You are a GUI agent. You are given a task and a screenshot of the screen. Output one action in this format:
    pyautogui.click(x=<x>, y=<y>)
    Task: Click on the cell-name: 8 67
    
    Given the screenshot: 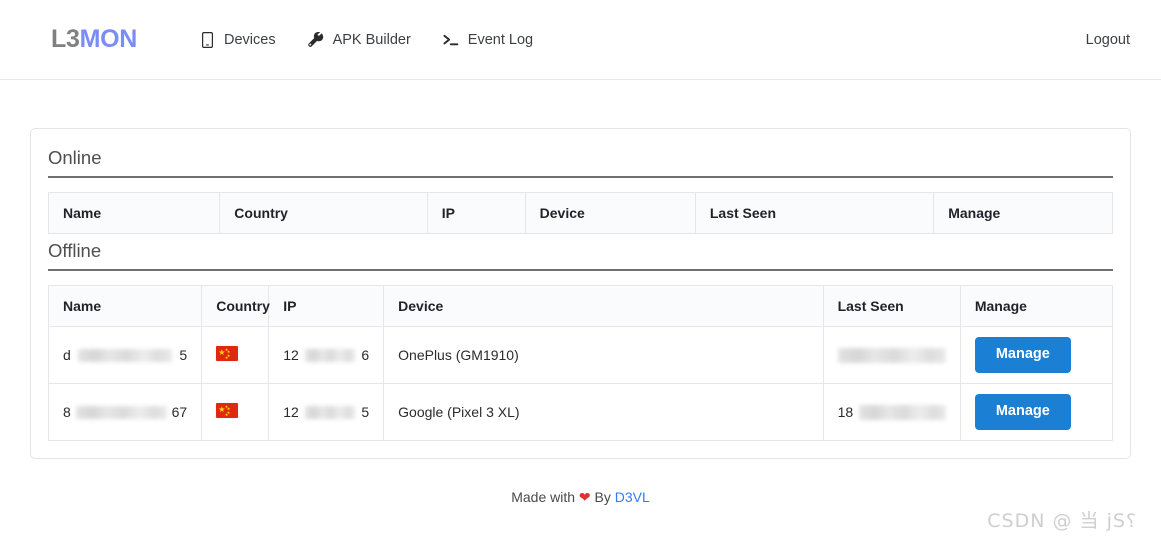 What is the action you would take?
    pyautogui.click(x=125, y=412)
    